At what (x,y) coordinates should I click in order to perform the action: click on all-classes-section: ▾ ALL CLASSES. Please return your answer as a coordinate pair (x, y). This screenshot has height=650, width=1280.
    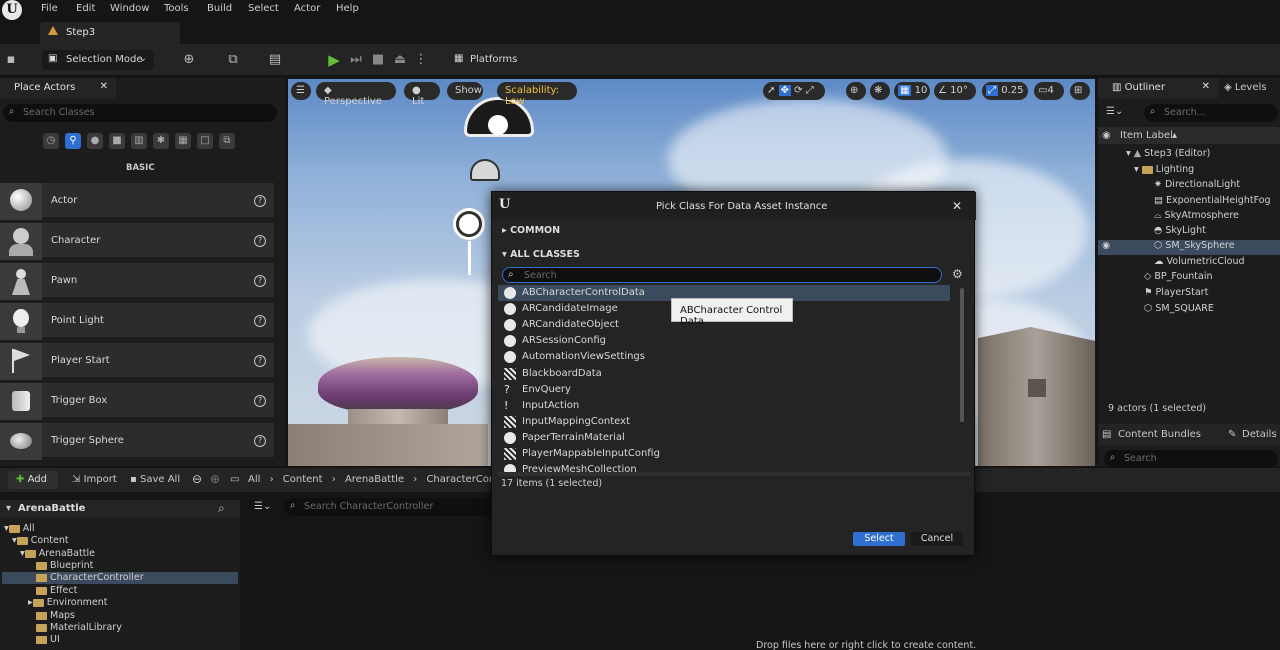
    Looking at the image, I should click on (541, 254).